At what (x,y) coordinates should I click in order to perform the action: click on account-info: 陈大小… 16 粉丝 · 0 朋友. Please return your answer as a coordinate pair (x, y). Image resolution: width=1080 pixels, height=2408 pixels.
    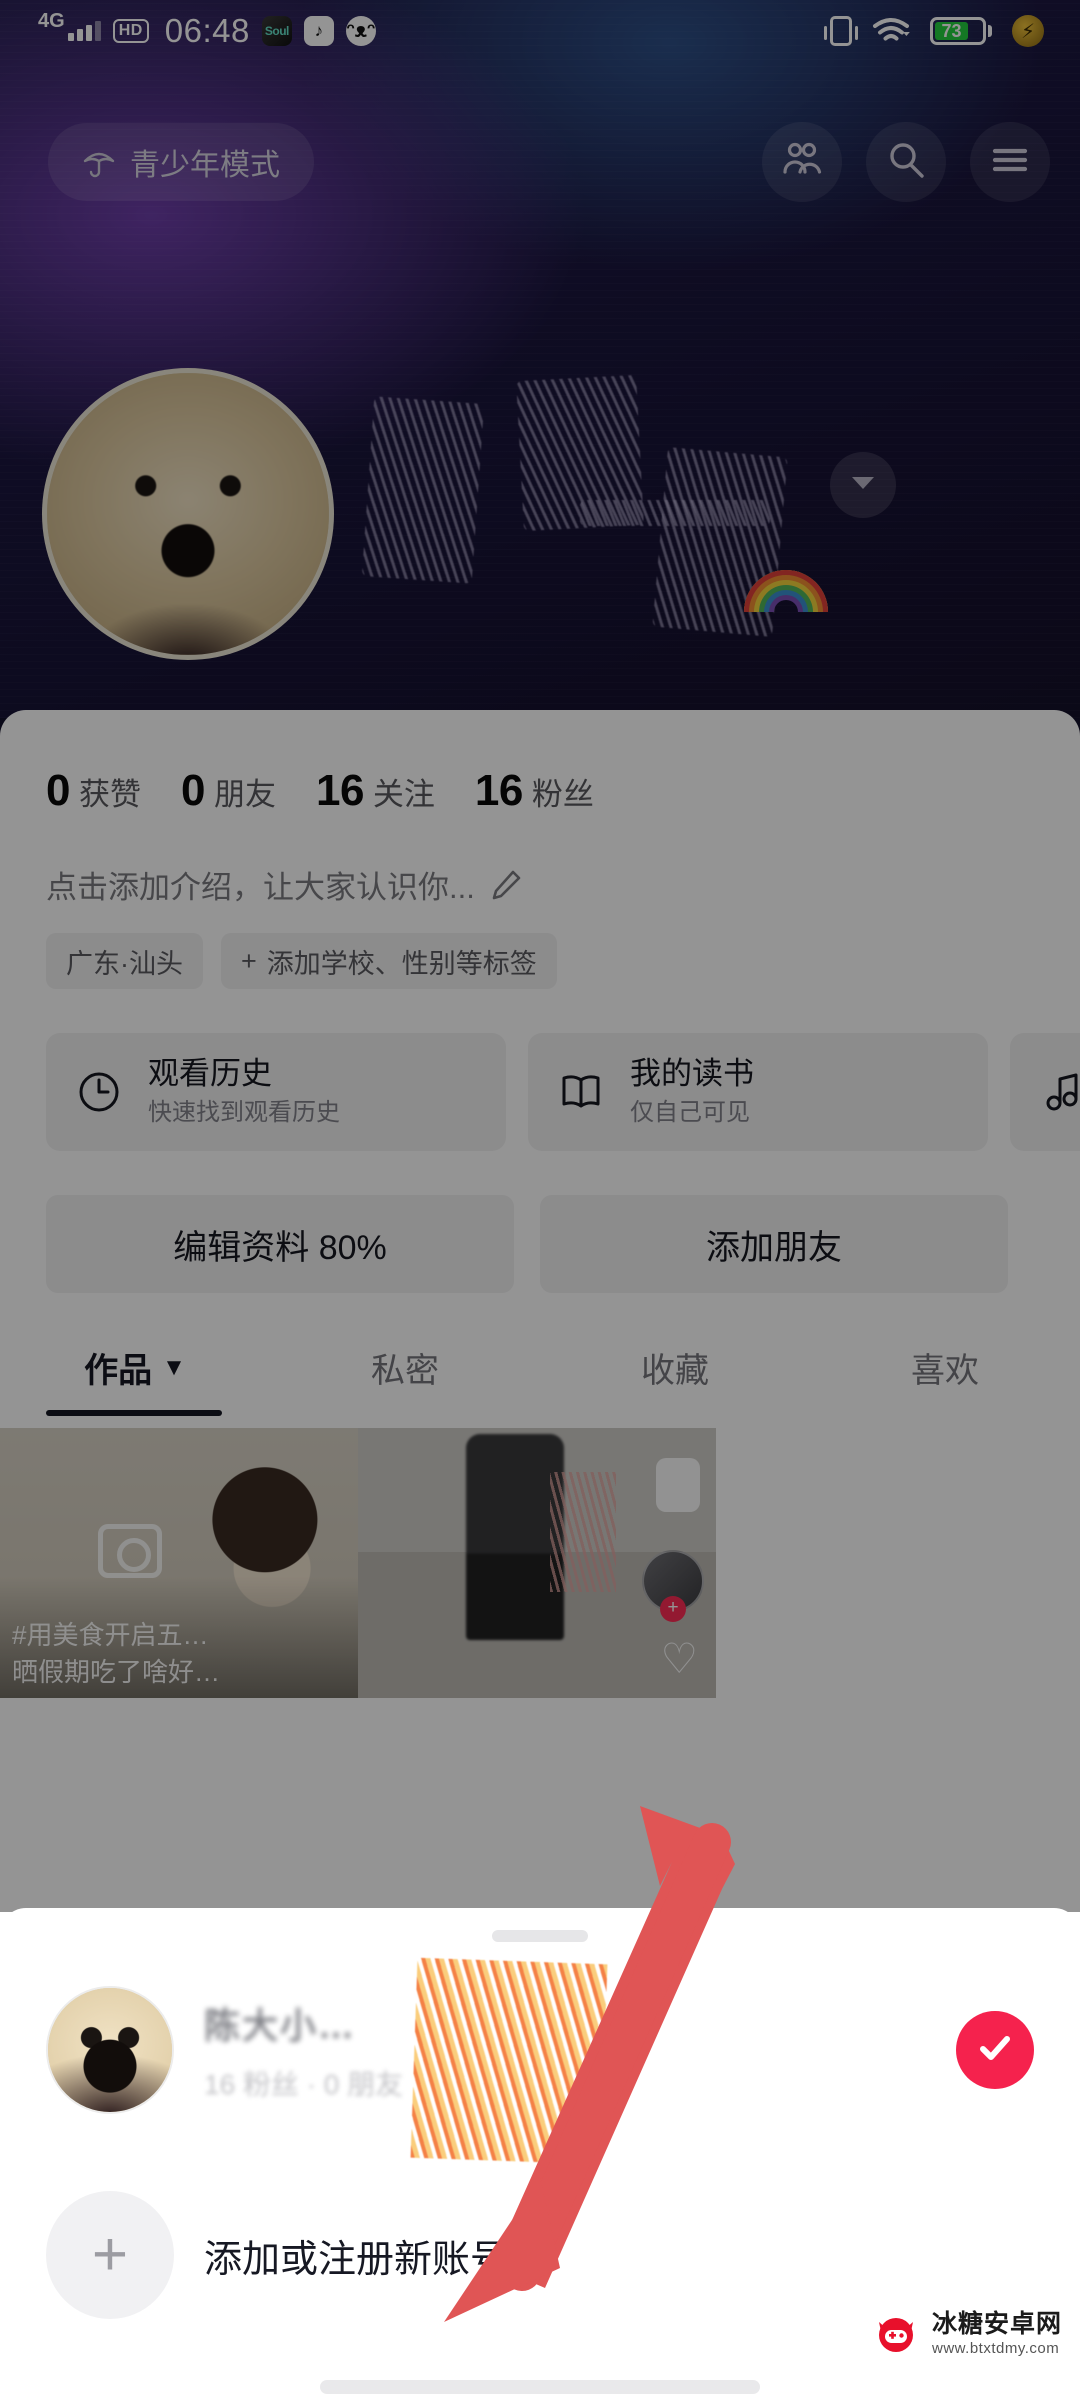
    Looking at the image, I should click on (580, 2061).